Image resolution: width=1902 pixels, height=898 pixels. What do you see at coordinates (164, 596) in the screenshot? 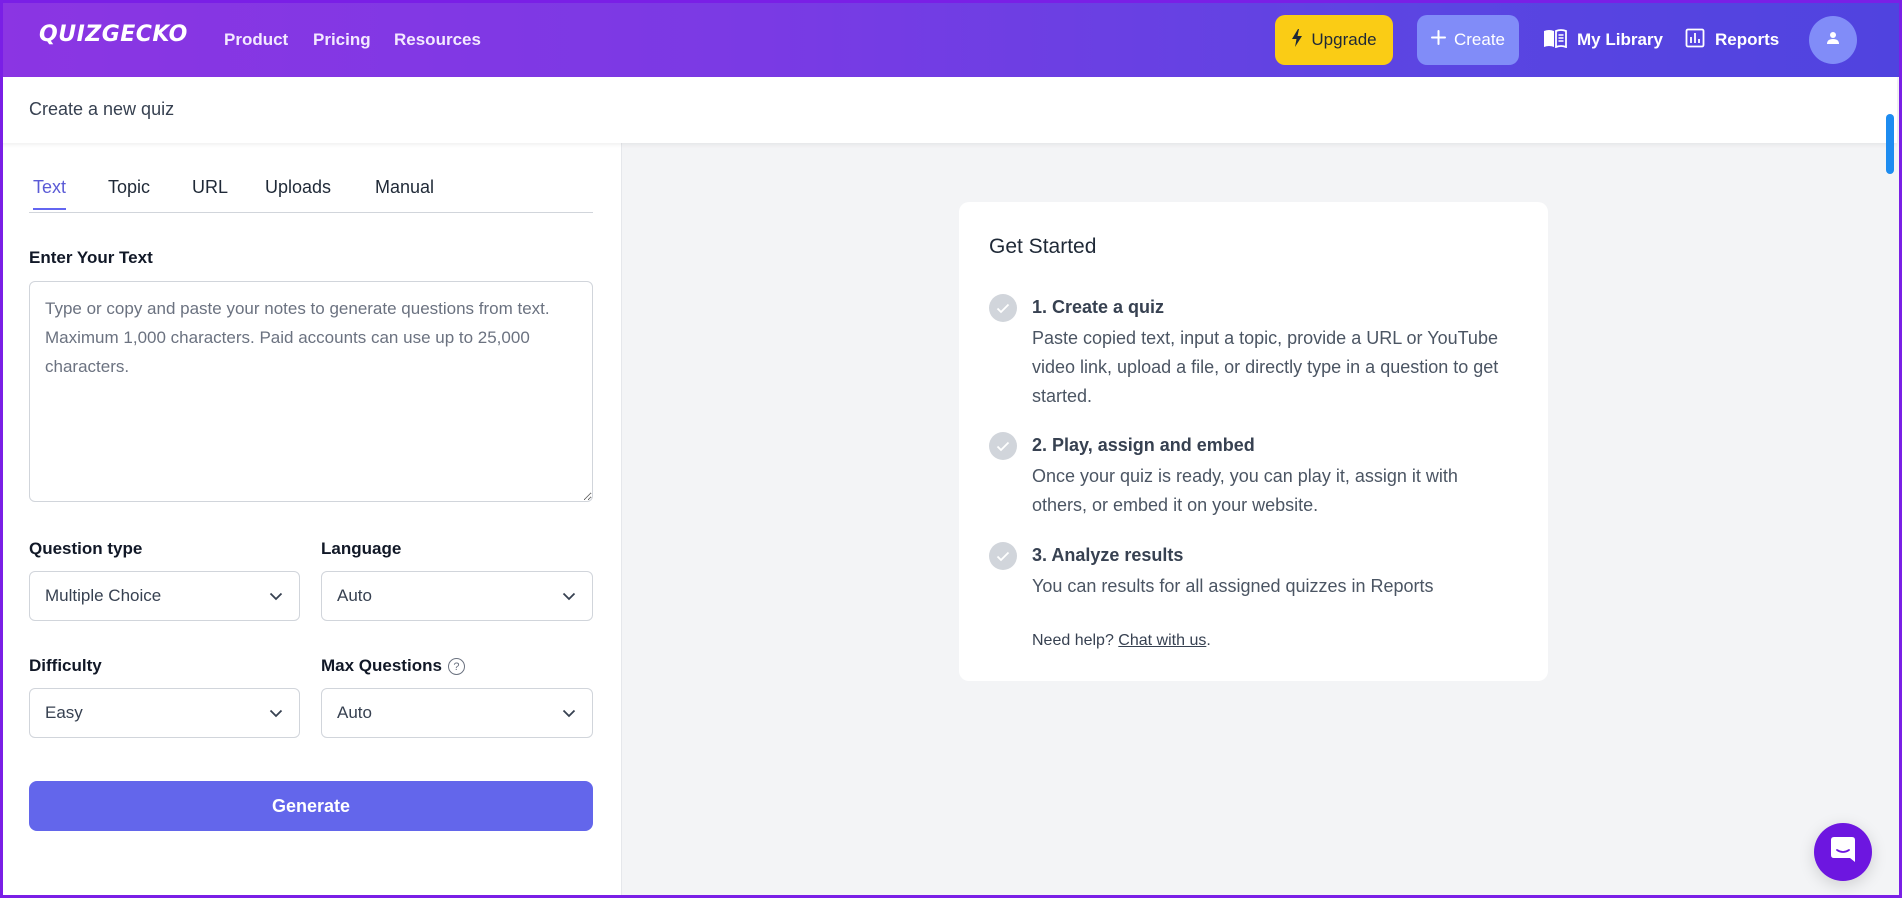
I see `question-type-select: Multiple Choice` at bounding box center [164, 596].